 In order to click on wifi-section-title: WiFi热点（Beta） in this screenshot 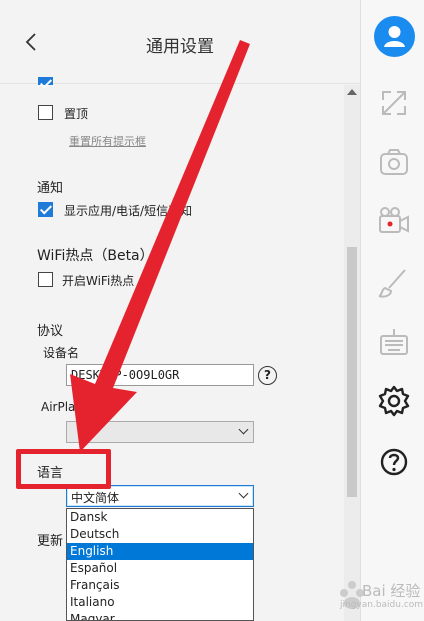, I will do `click(95, 256)`.